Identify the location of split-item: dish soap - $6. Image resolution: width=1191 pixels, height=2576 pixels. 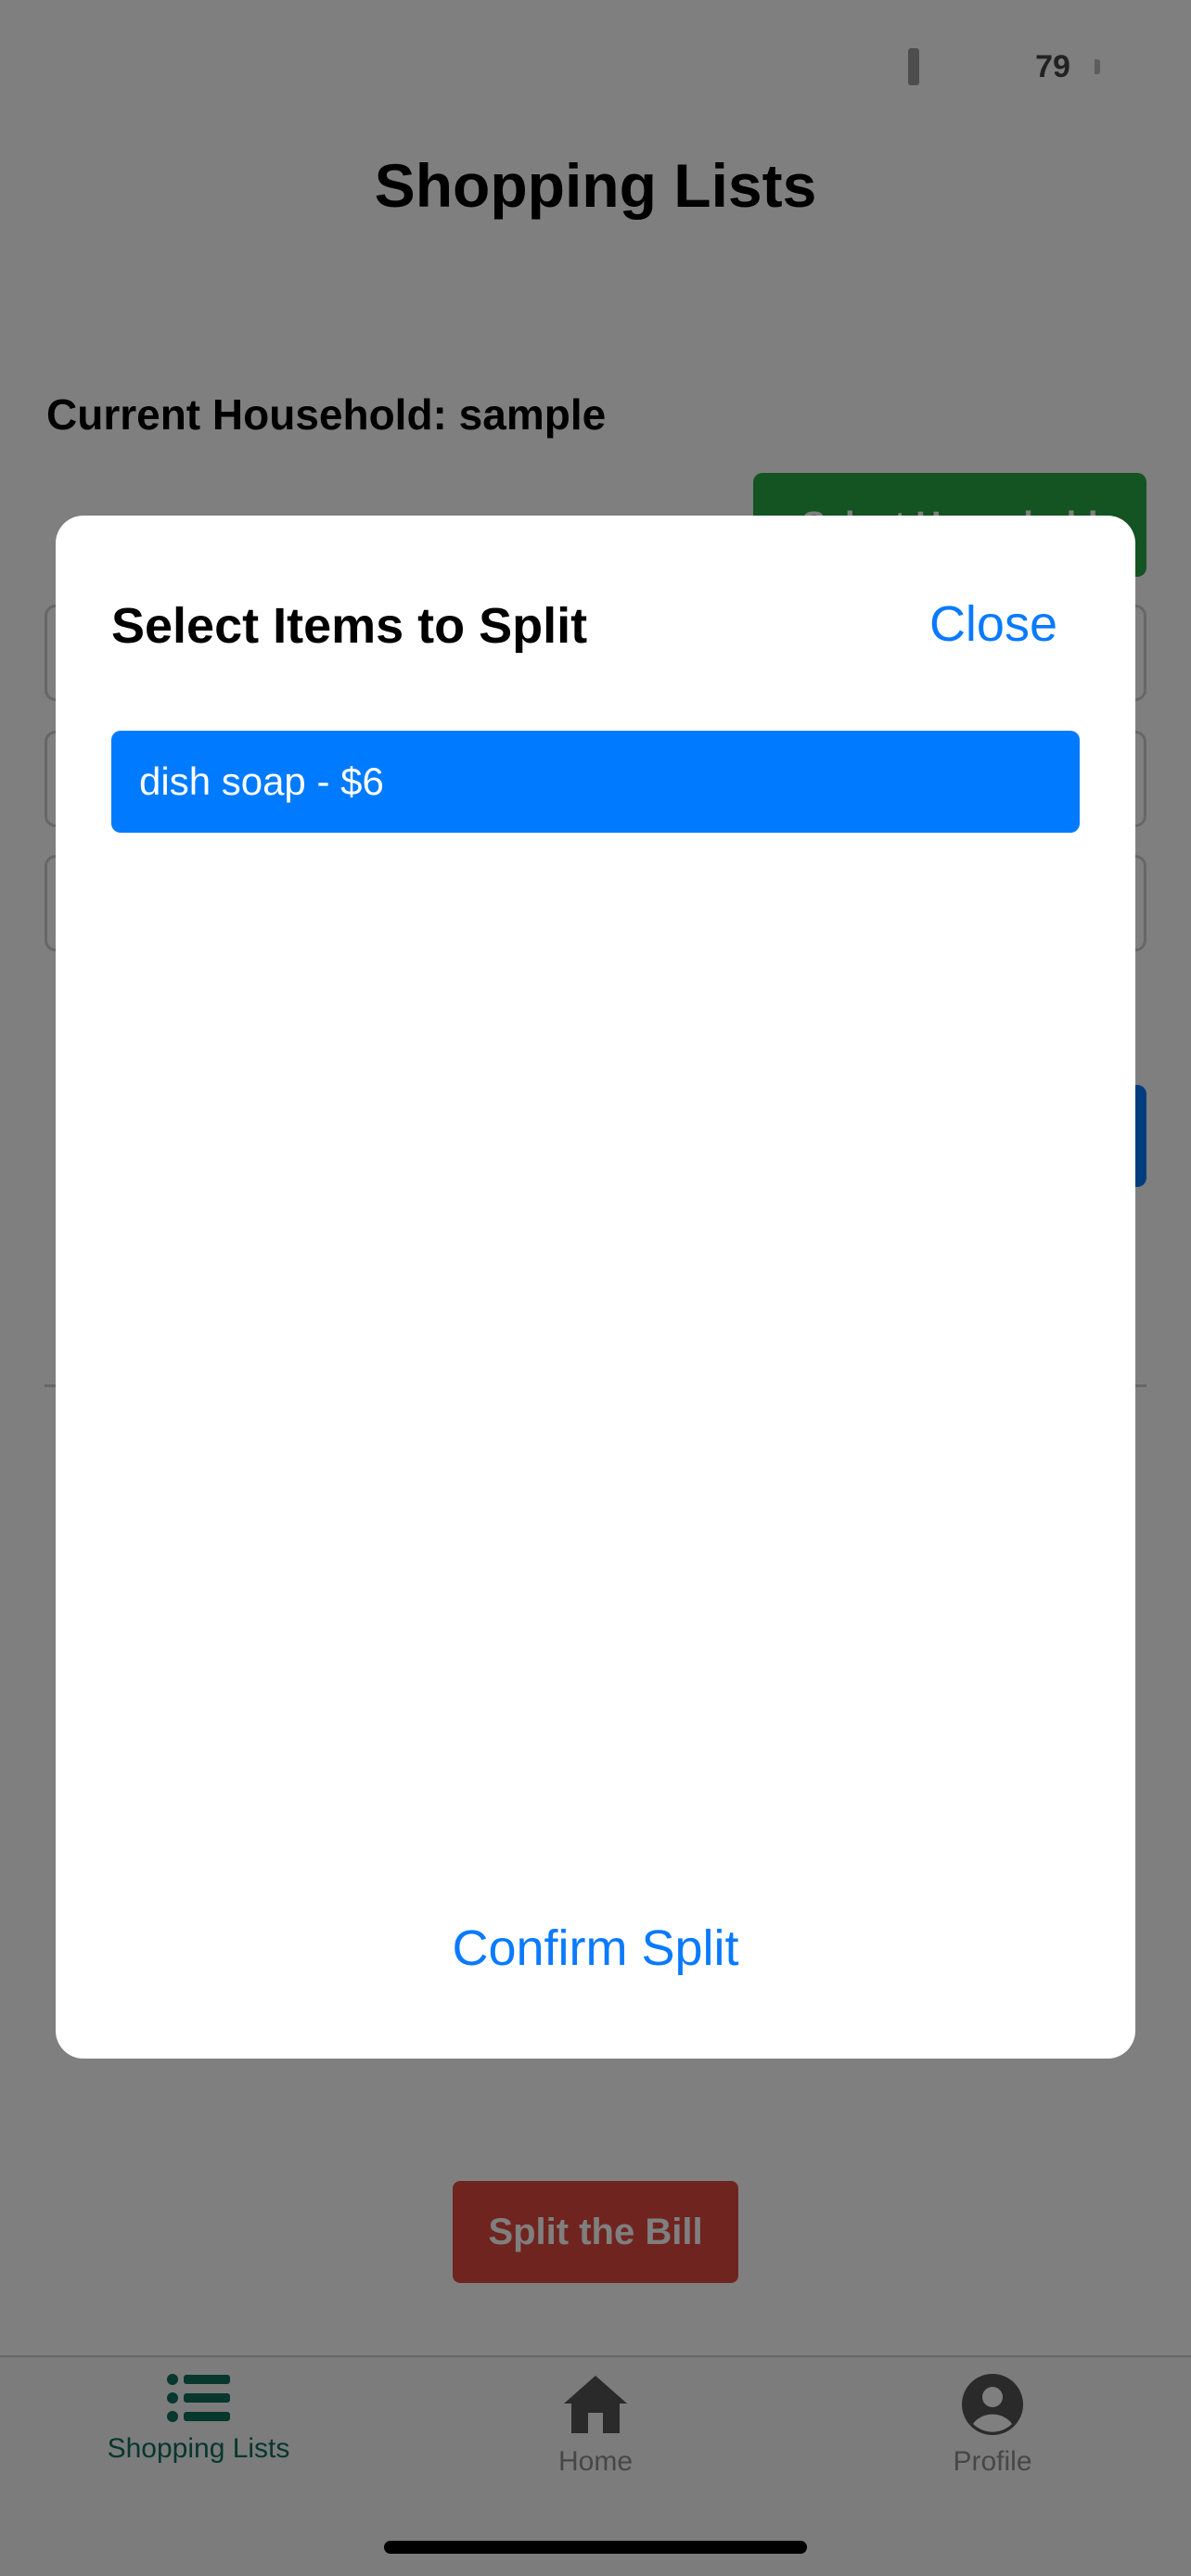
(595, 782).